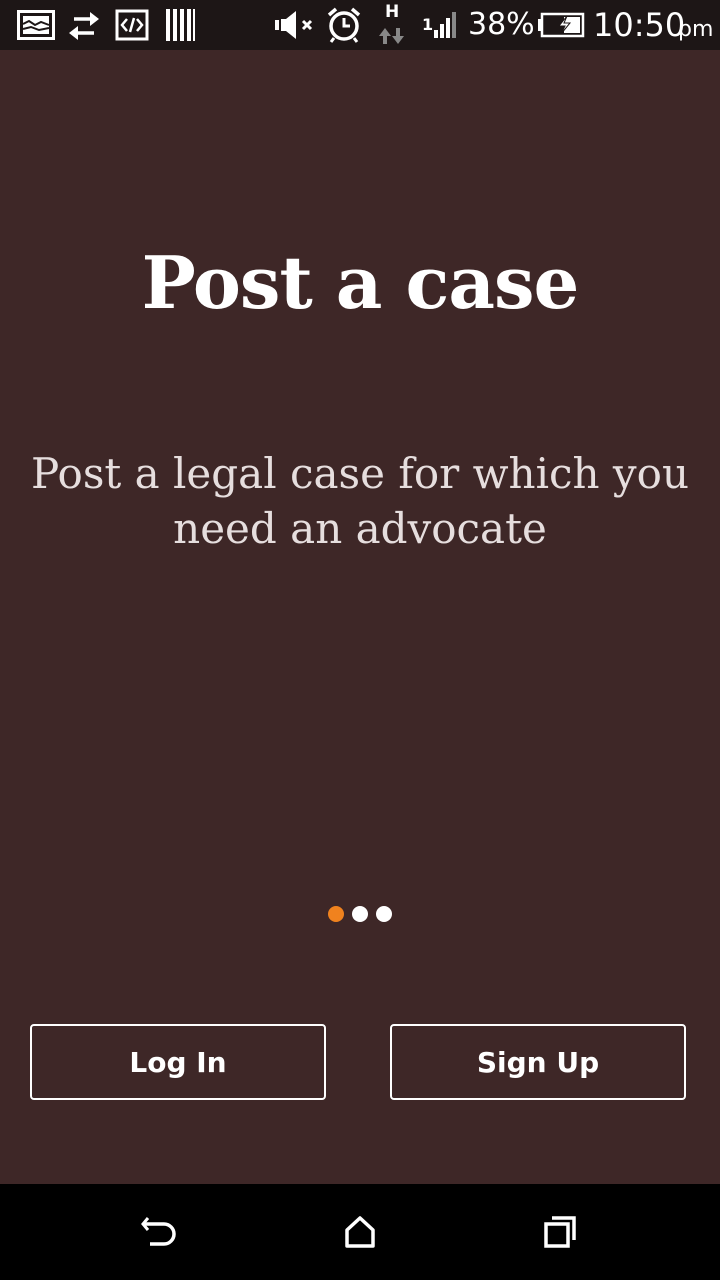 The image size is (720, 1280). I want to click on page-indicator, so click(360, 915).